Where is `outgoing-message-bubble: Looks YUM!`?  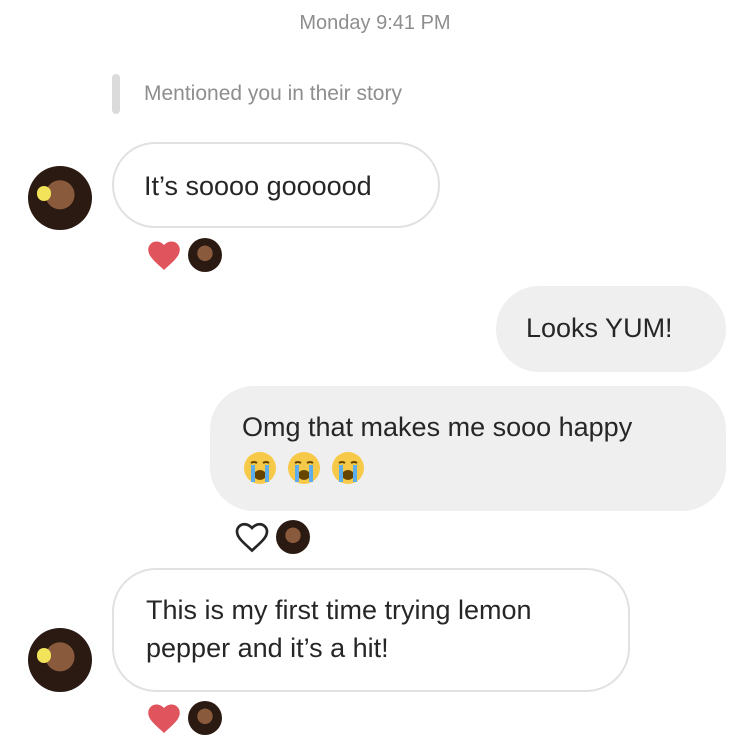 outgoing-message-bubble: Looks YUM! is located at coordinates (611, 329).